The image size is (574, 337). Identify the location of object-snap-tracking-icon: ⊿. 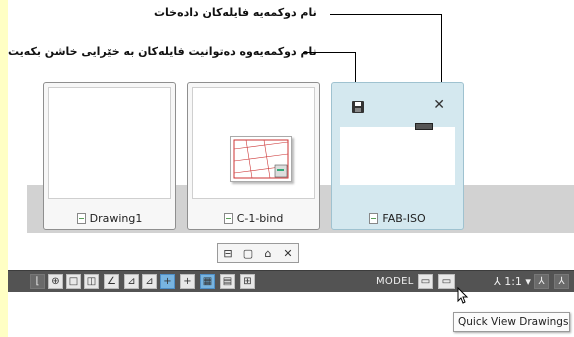
(131, 281).